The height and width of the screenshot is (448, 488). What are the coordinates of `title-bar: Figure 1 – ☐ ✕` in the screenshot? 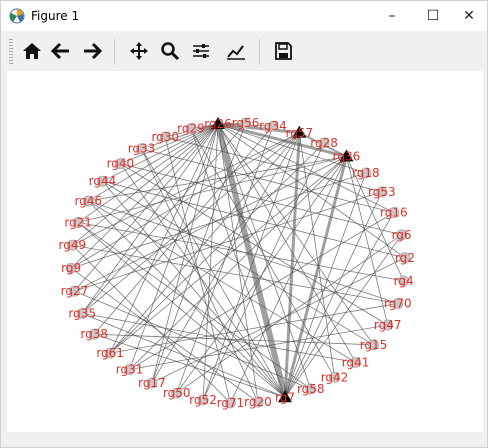 It's located at (244, 16).